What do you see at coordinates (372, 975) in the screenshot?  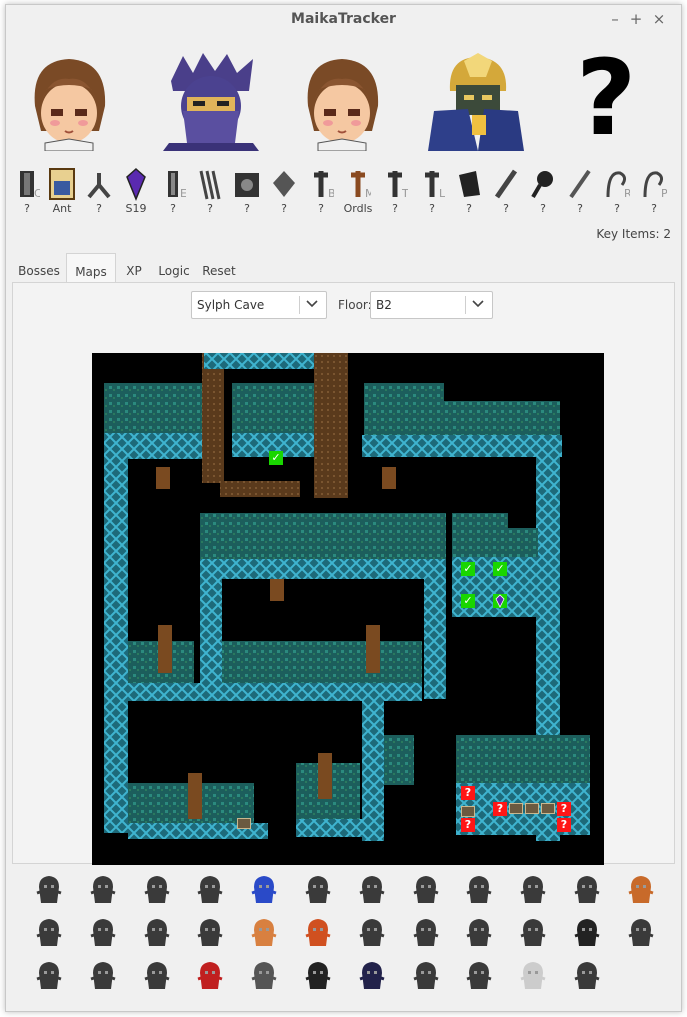 I see `wyvern-boss-icon` at bounding box center [372, 975].